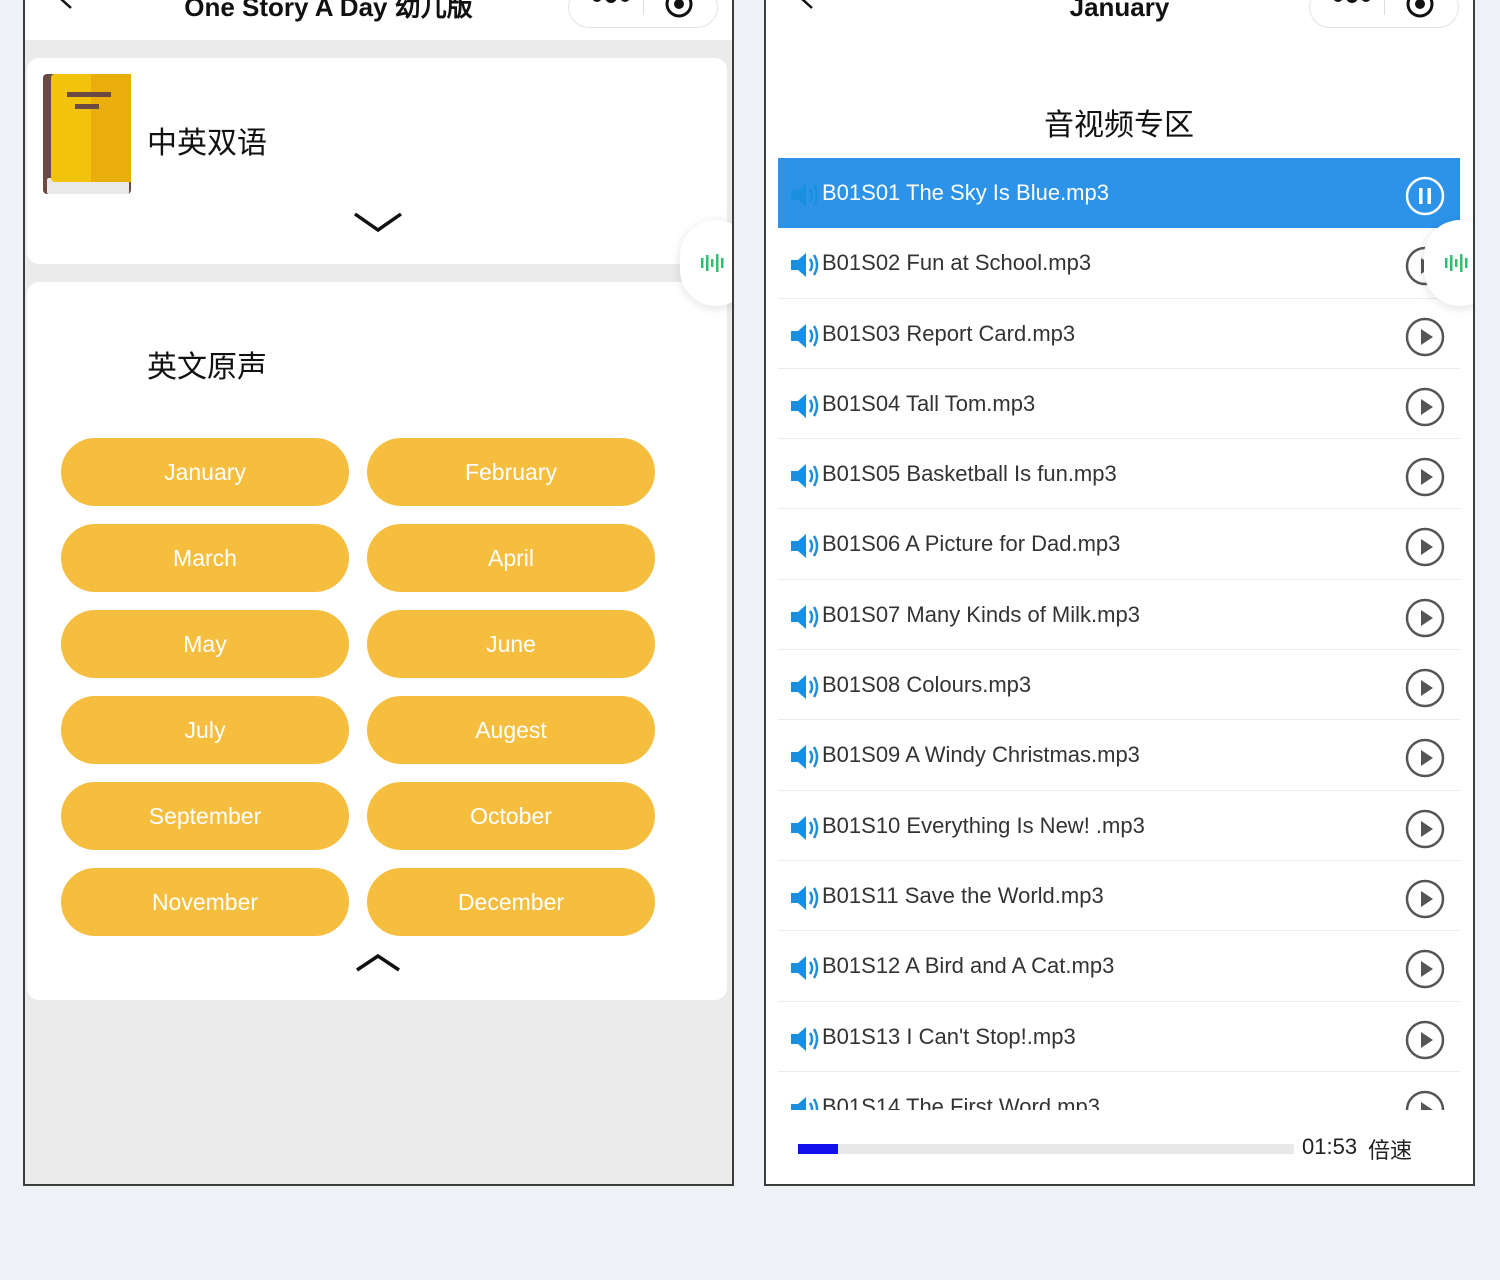  I want to click on track-row: B01S10 Everything Is New! .mp3, so click(1119, 826).